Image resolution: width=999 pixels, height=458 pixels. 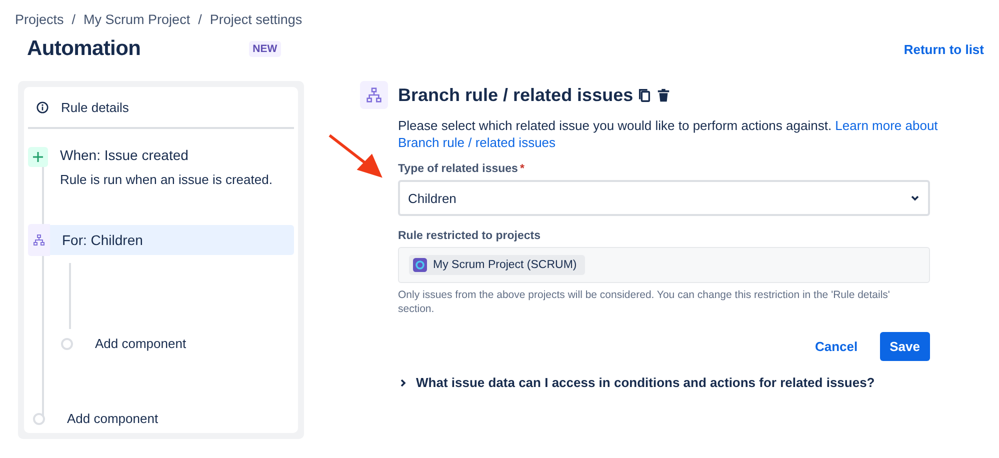 What do you see at coordinates (462, 169) in the screenshot?
I see `field-label: Type of related issues *` at bounding box center [462, 169].